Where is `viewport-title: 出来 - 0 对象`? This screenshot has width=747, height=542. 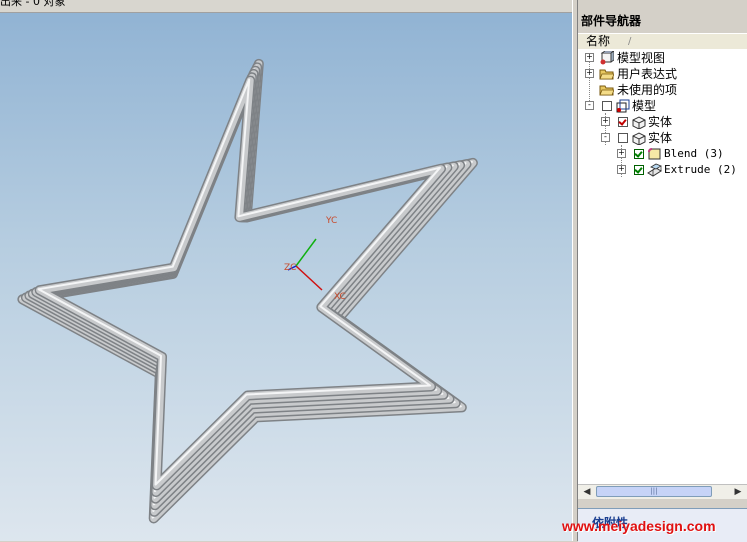 viewport-title: 出来 - 0 对象 is located at coordinates (33, 4).